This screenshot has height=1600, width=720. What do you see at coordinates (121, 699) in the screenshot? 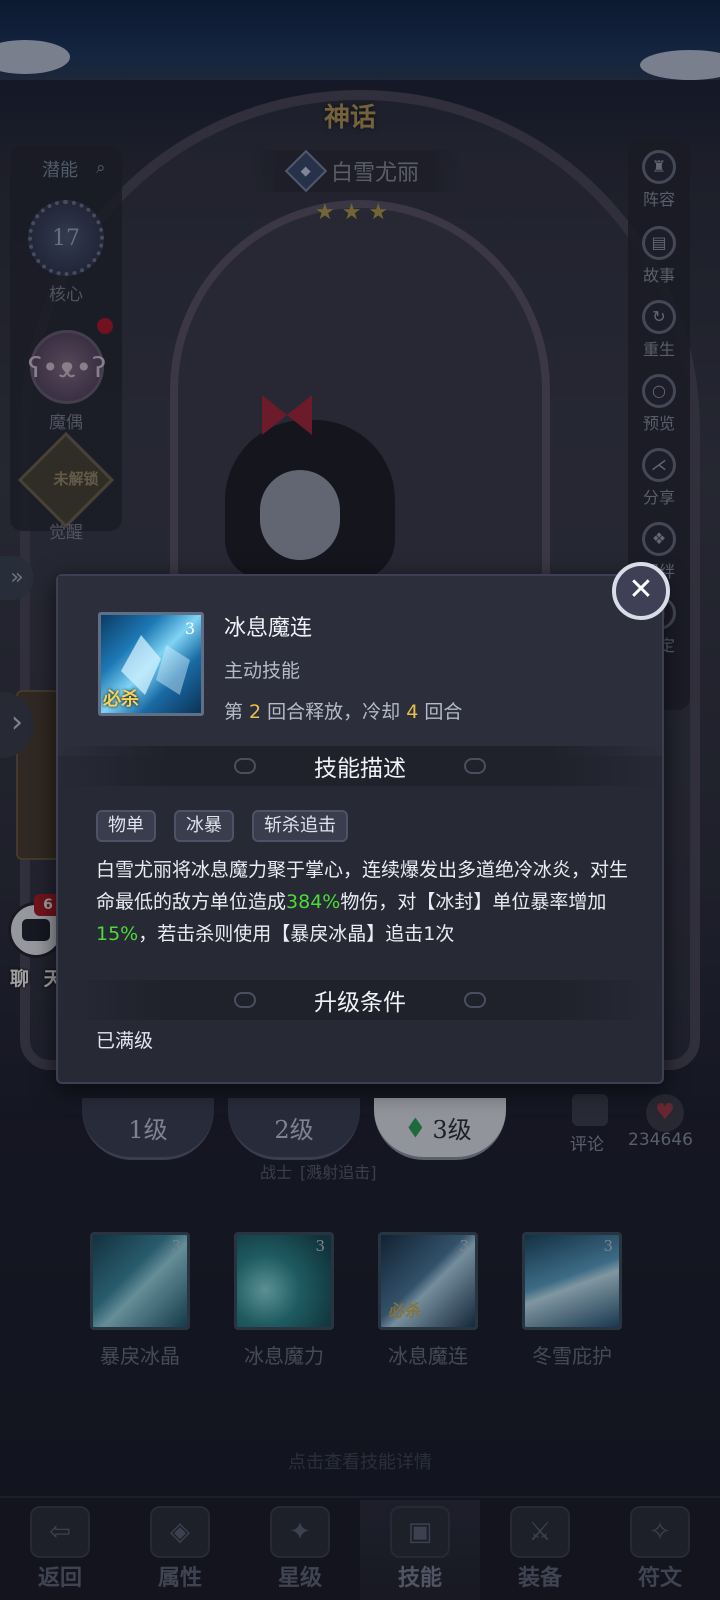
I see `ultimate-tag: 必杀` at bounding box center [121, 699].